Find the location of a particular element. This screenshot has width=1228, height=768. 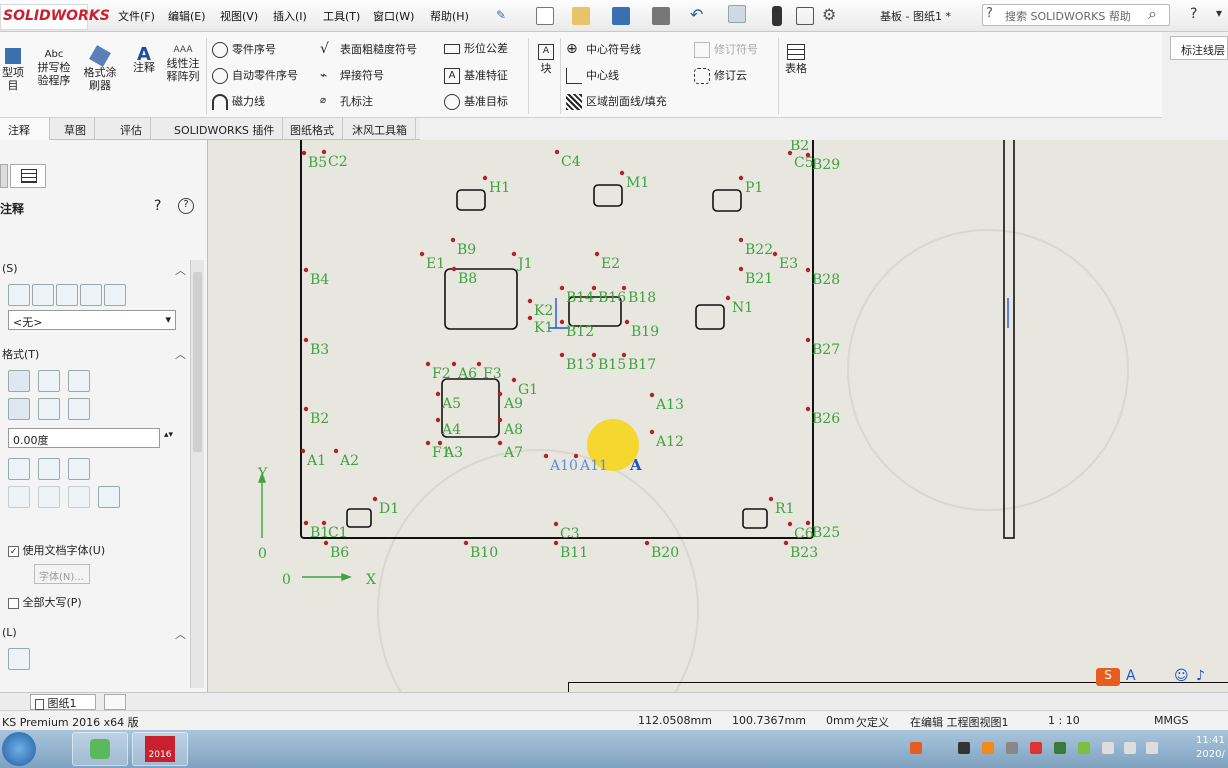

menu-help: 帮助(H) is located at coordinates (449, 16).